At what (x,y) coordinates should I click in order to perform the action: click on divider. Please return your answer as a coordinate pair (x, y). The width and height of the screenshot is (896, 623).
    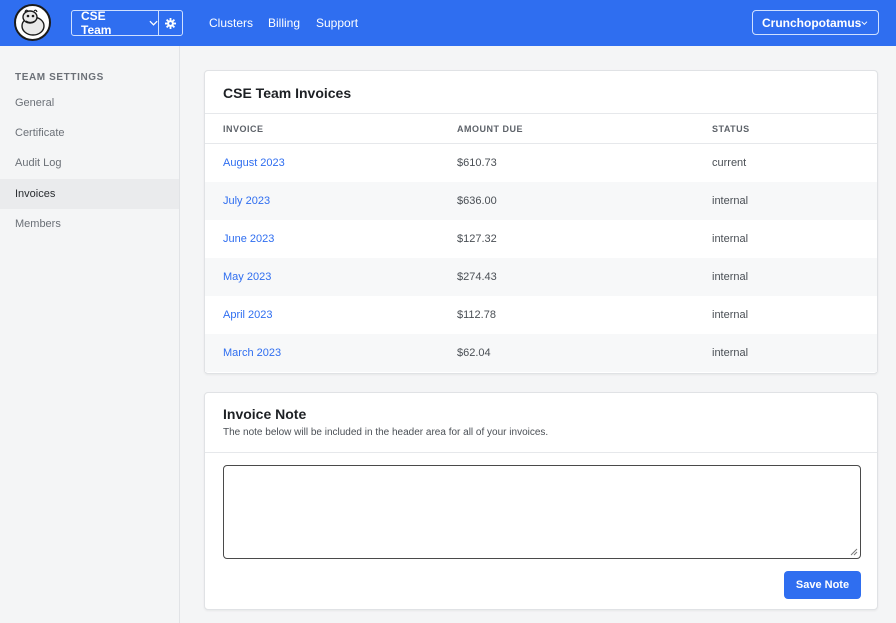
    Looking at the image, I should click on (541, 452).